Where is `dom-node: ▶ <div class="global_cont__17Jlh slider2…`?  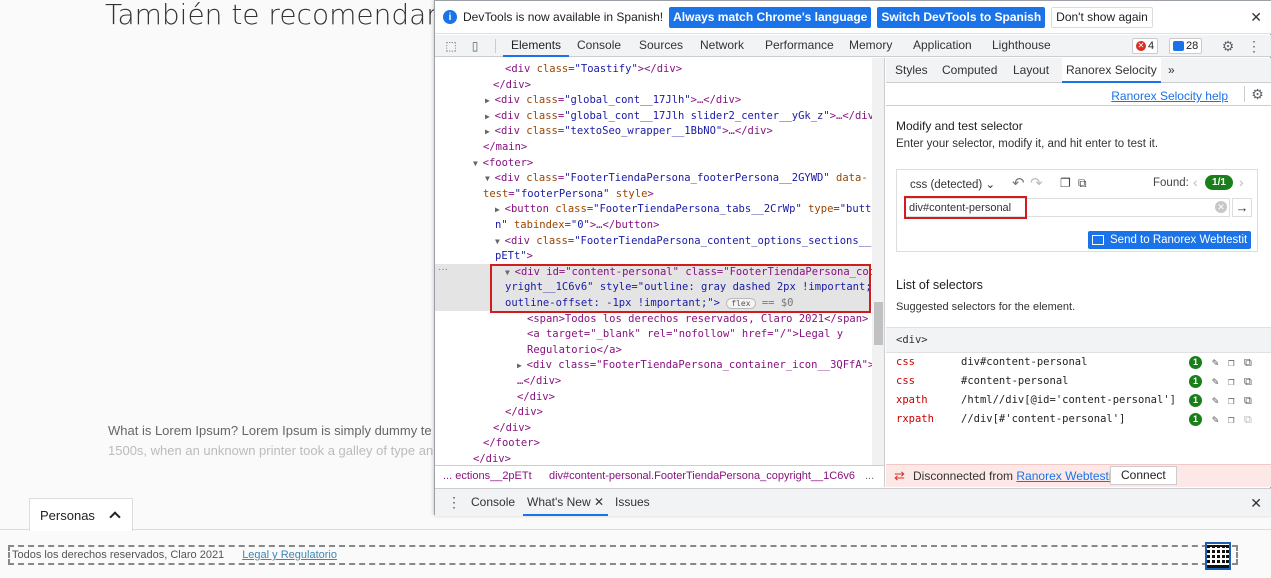 dom-node: ▶ <div class="global_cont__17Jlh slider2… is located at coordinates (657, 117).